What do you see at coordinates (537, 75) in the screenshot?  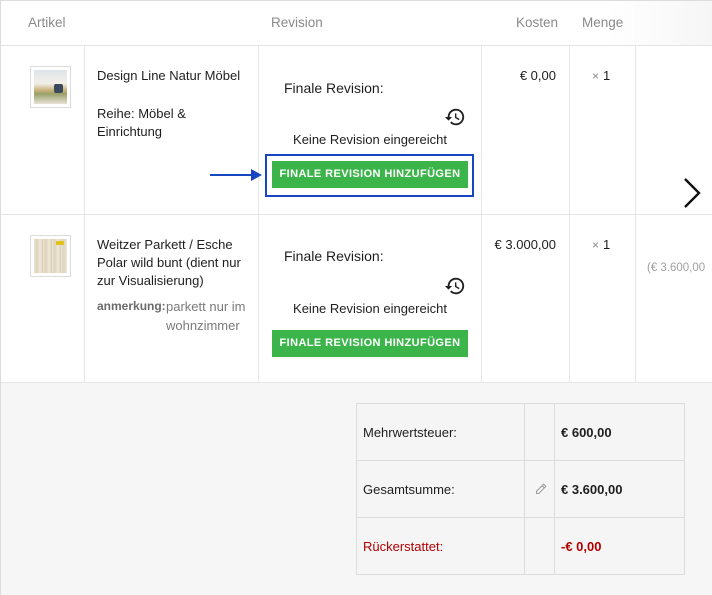 I see `item-cost: € 0,00` at bounding box center [537, 75].